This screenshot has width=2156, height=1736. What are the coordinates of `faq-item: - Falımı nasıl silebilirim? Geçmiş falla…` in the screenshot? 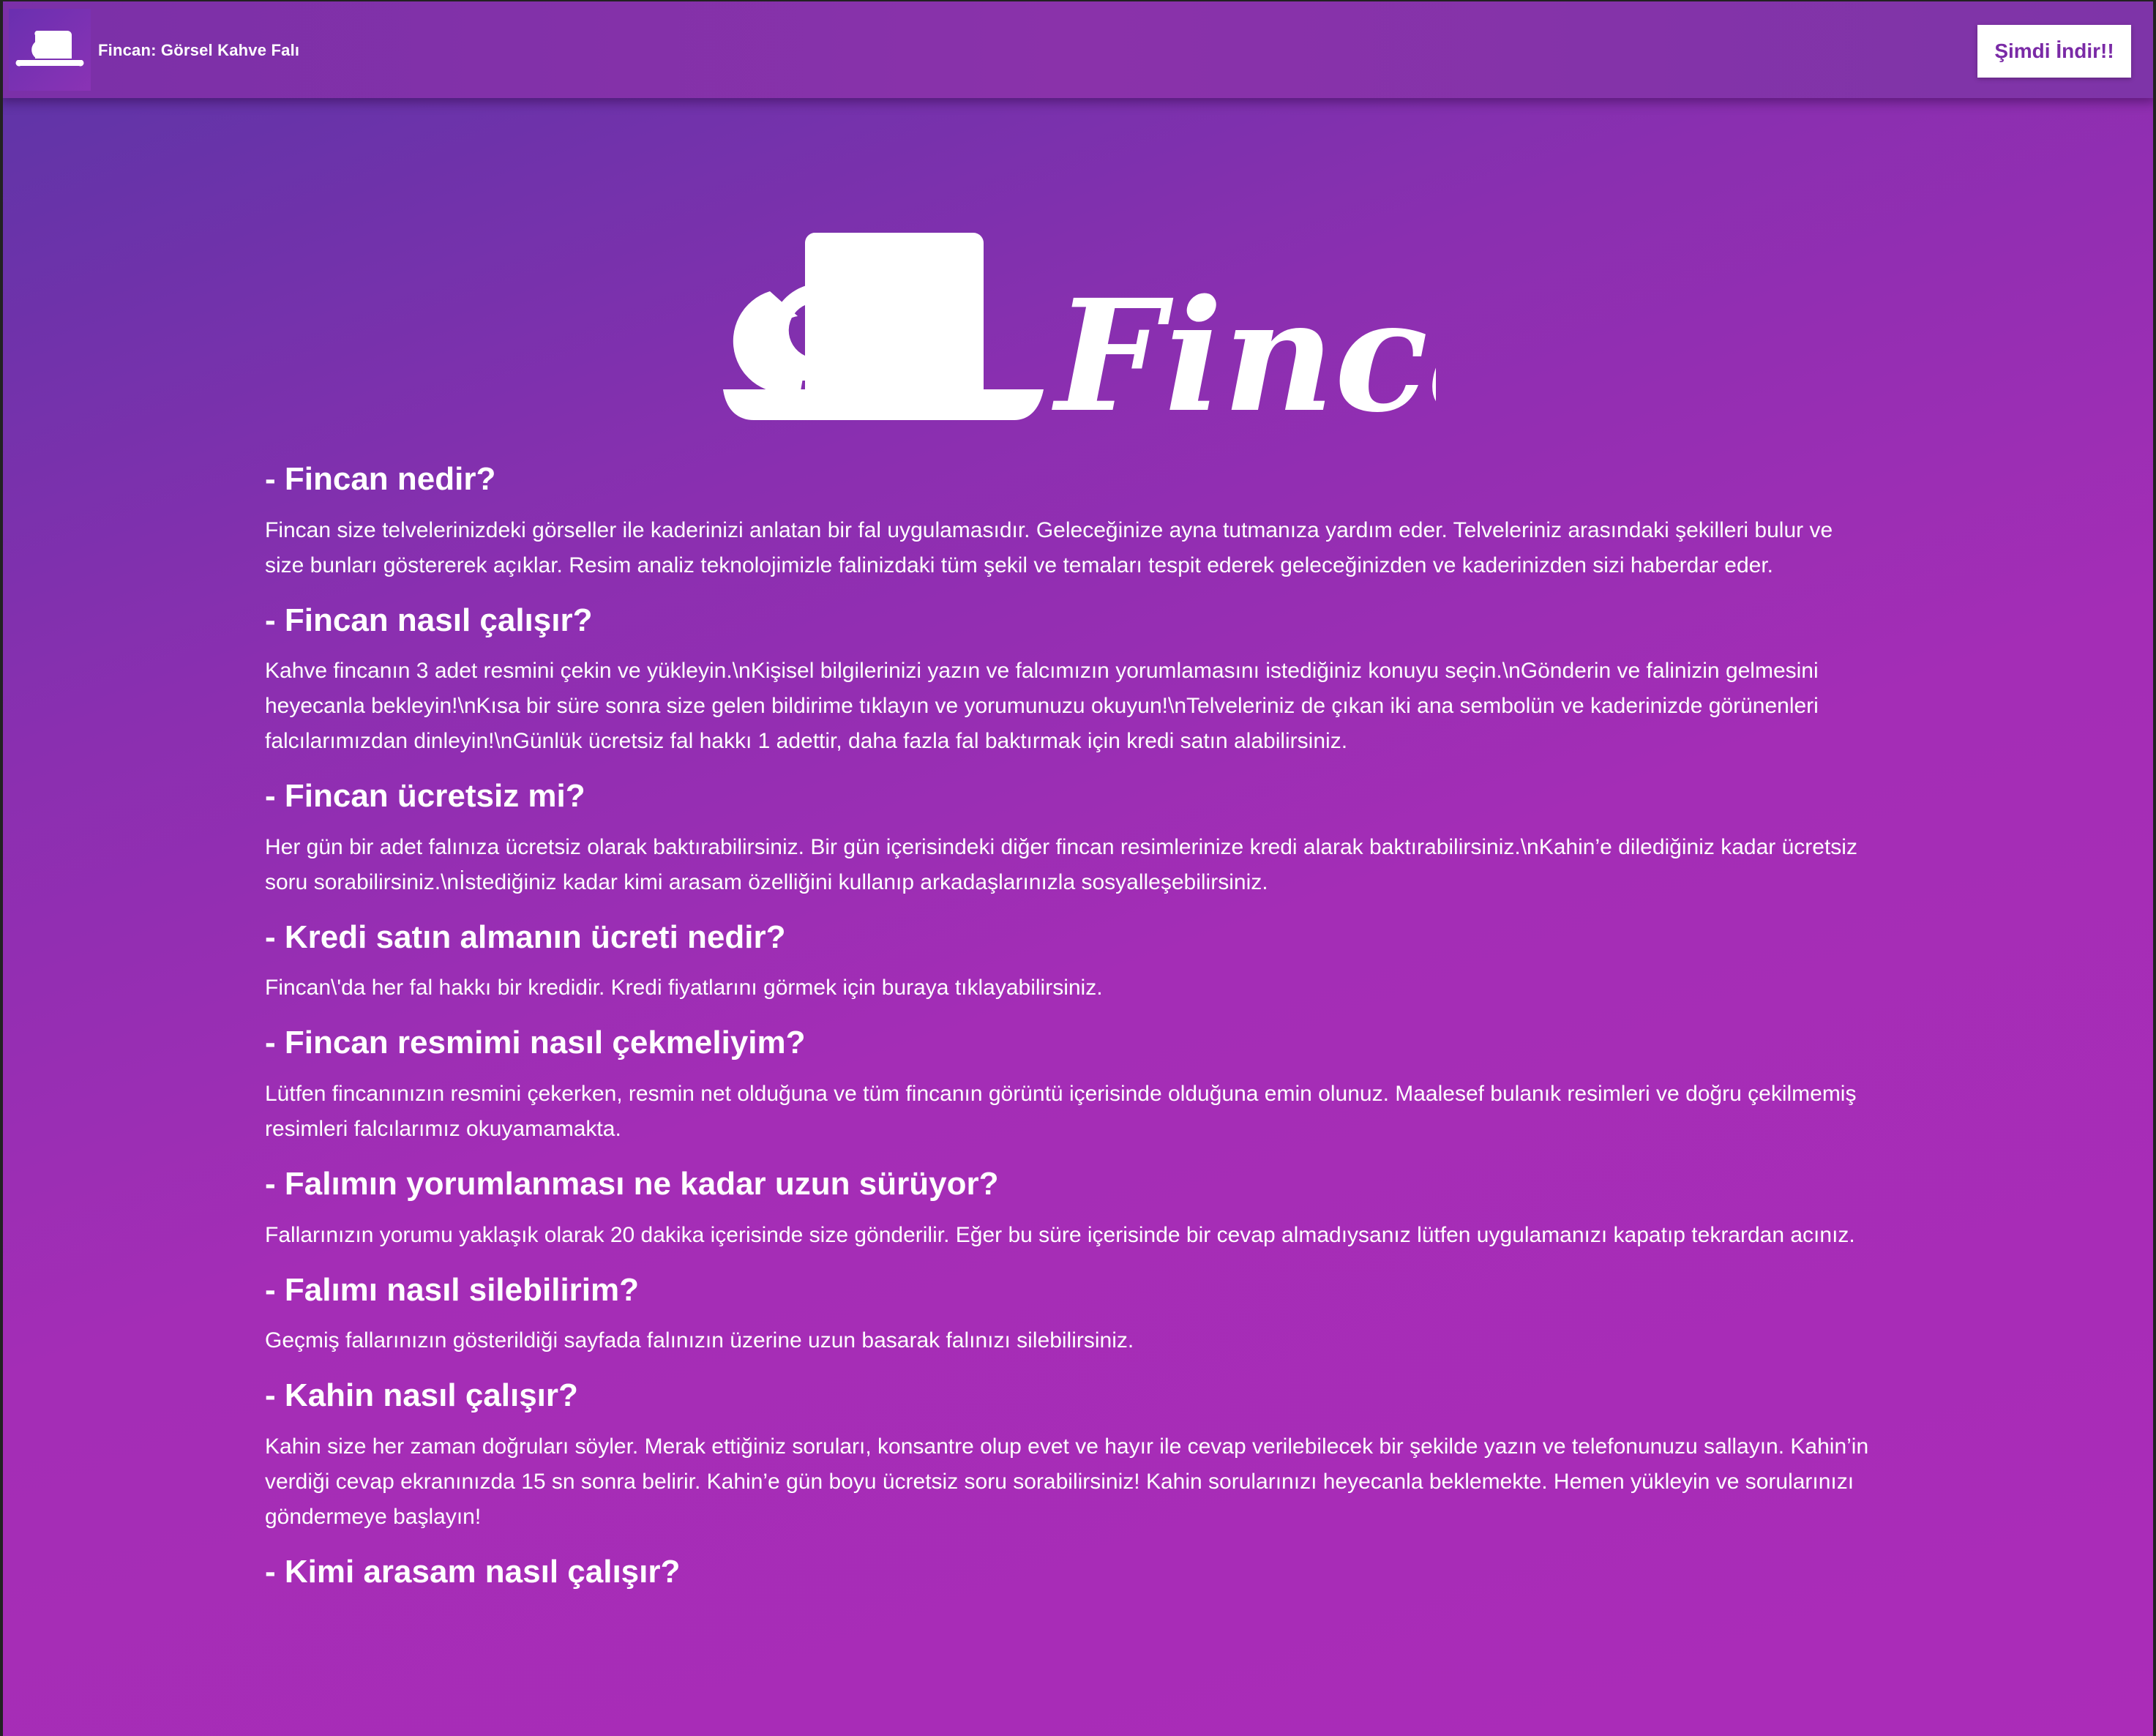 It's located at (1070, 1315).